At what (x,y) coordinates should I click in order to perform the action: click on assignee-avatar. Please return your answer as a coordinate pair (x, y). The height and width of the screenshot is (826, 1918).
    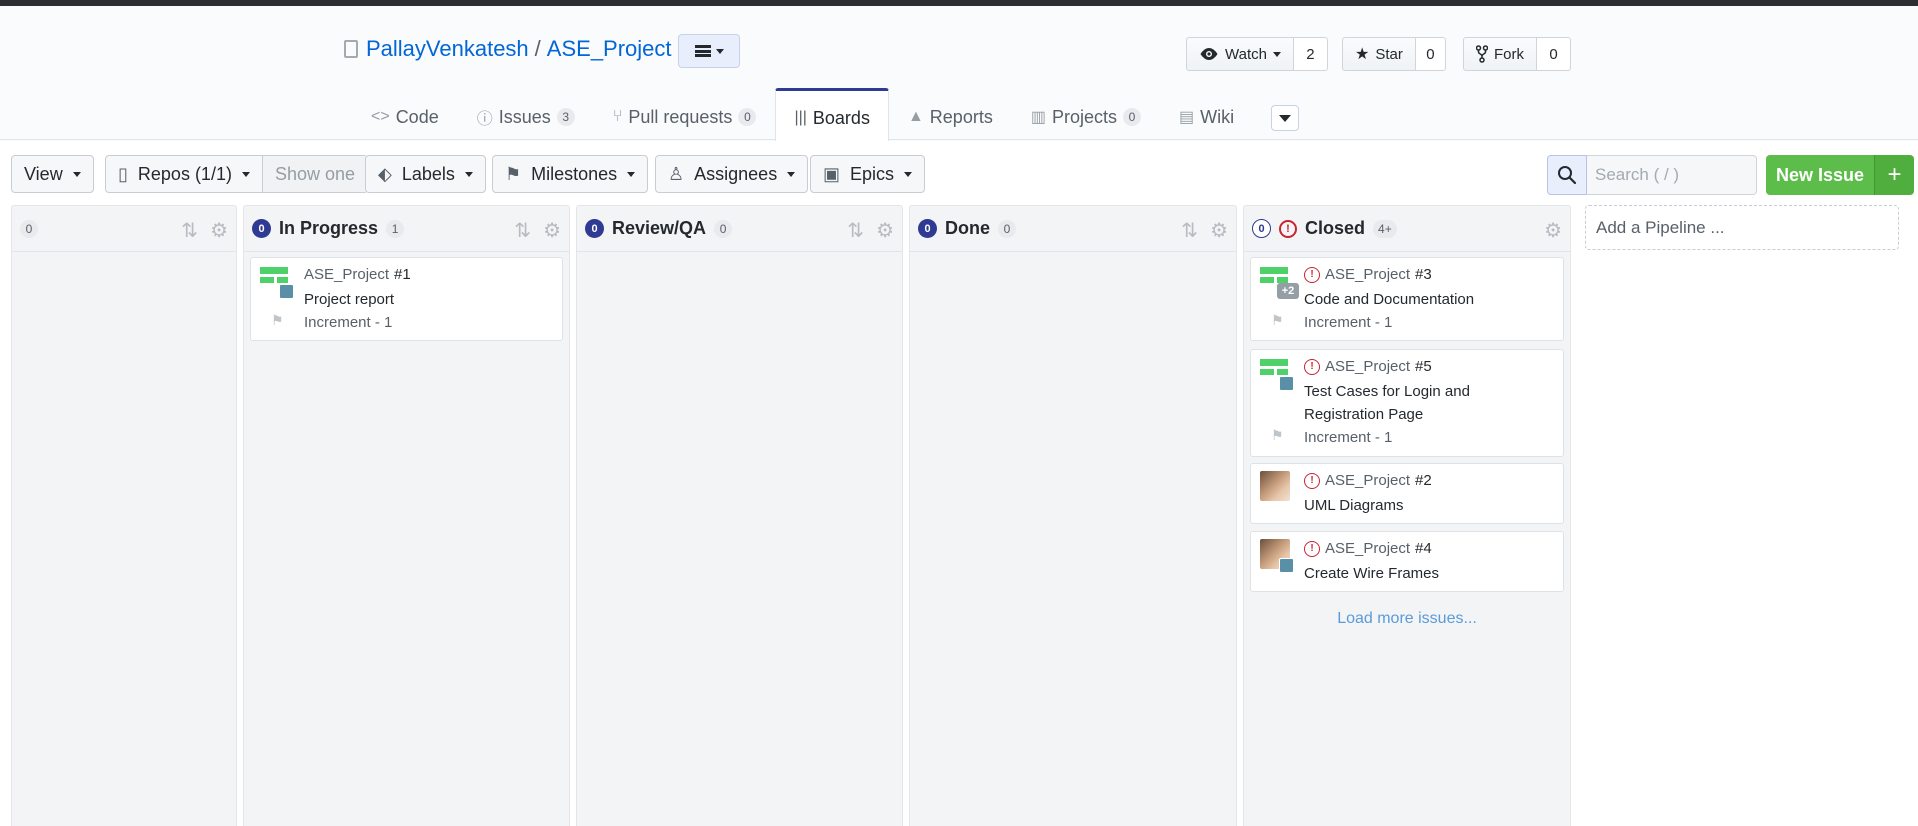
    Looking at the image, I should click on (1275, 486).